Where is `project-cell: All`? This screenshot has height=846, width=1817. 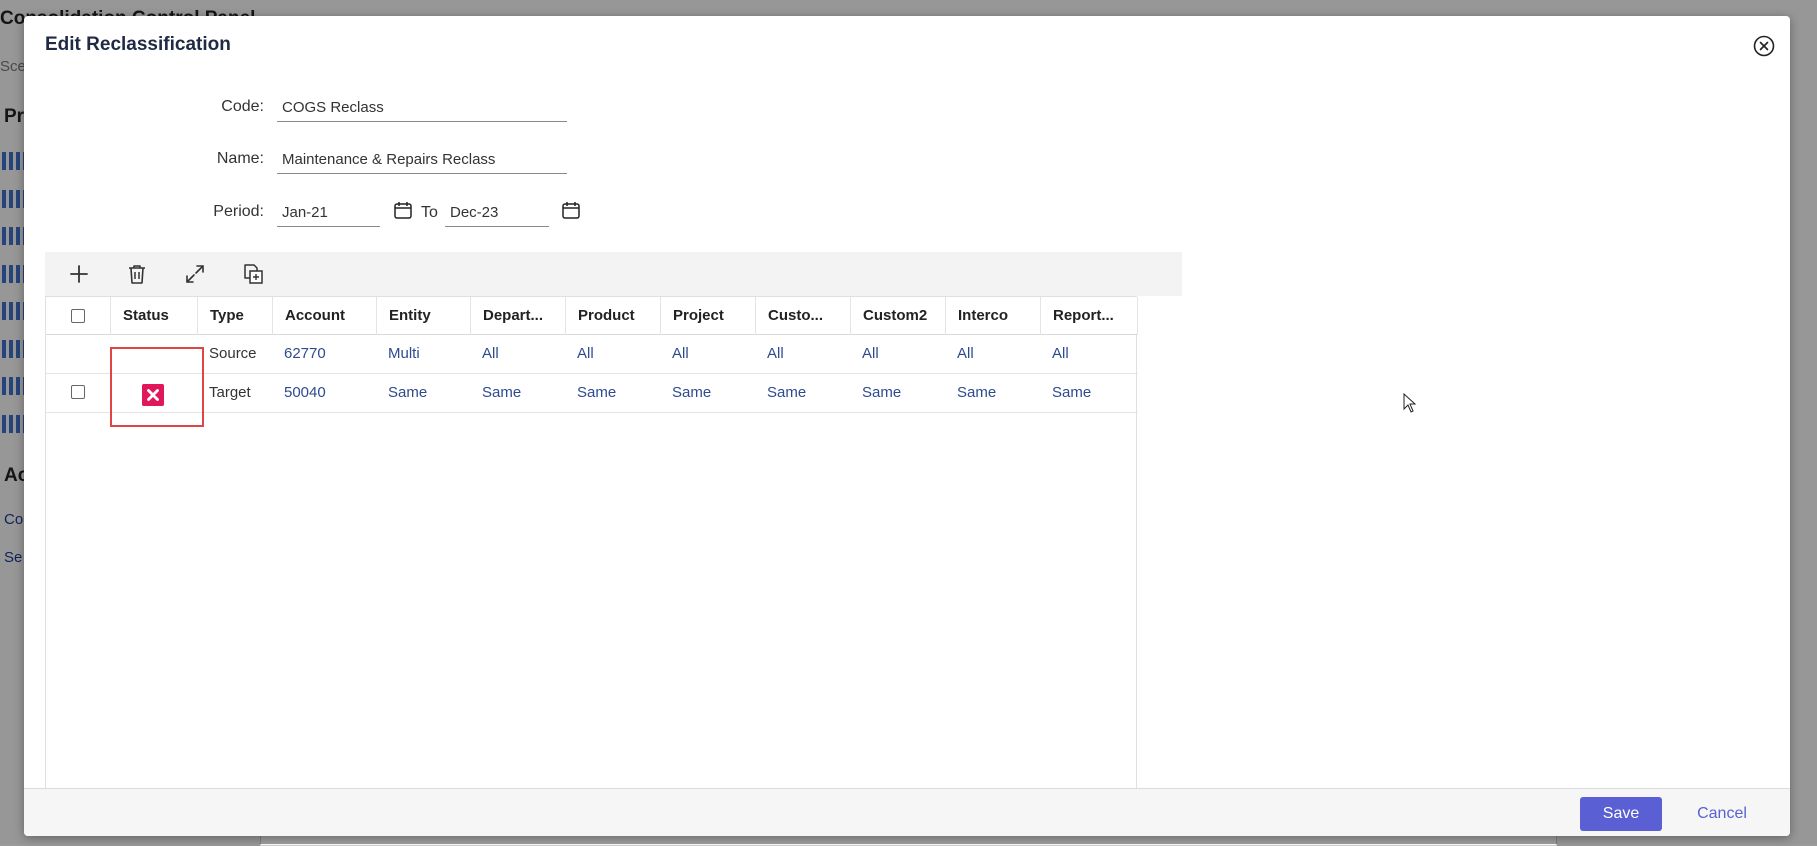 project-cell: All is located at coordinates (674, 354).